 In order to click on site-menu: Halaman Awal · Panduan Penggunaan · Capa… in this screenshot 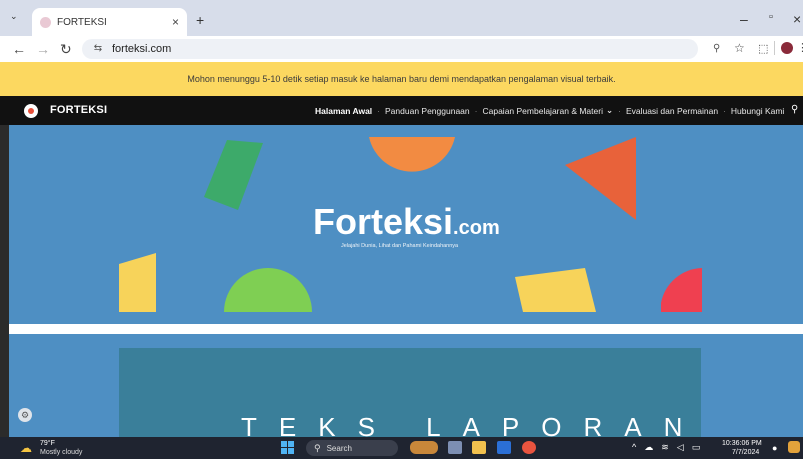, I will do `click(549, 110)`.